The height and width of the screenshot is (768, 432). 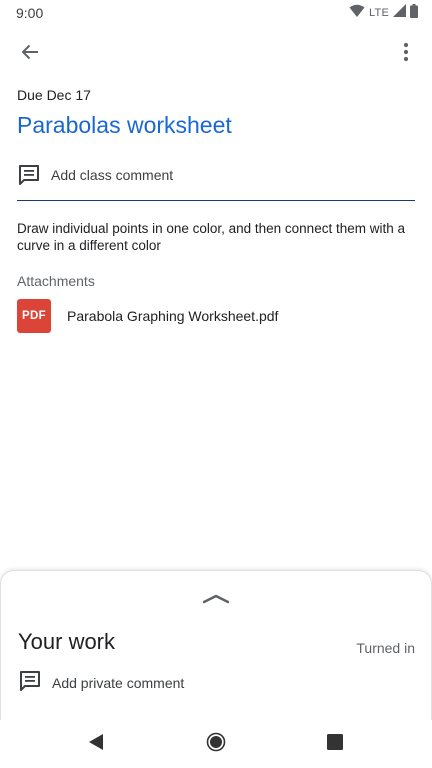 What do you see at coordinates (414, 13) in the screenshot?
I see `battery-icon` at bounding box center [414, 13].